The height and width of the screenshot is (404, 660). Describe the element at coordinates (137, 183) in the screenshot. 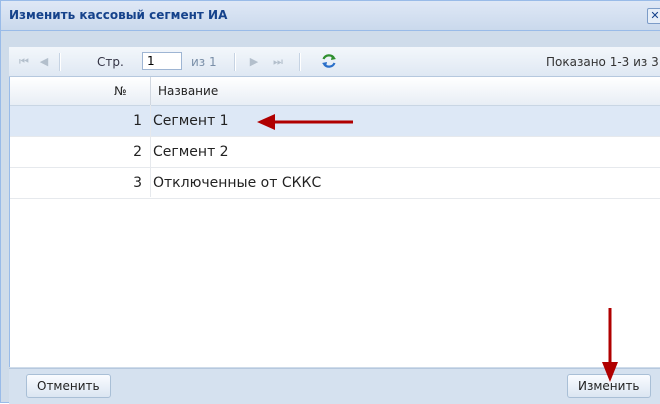

I see `row-number: 3` at that location.